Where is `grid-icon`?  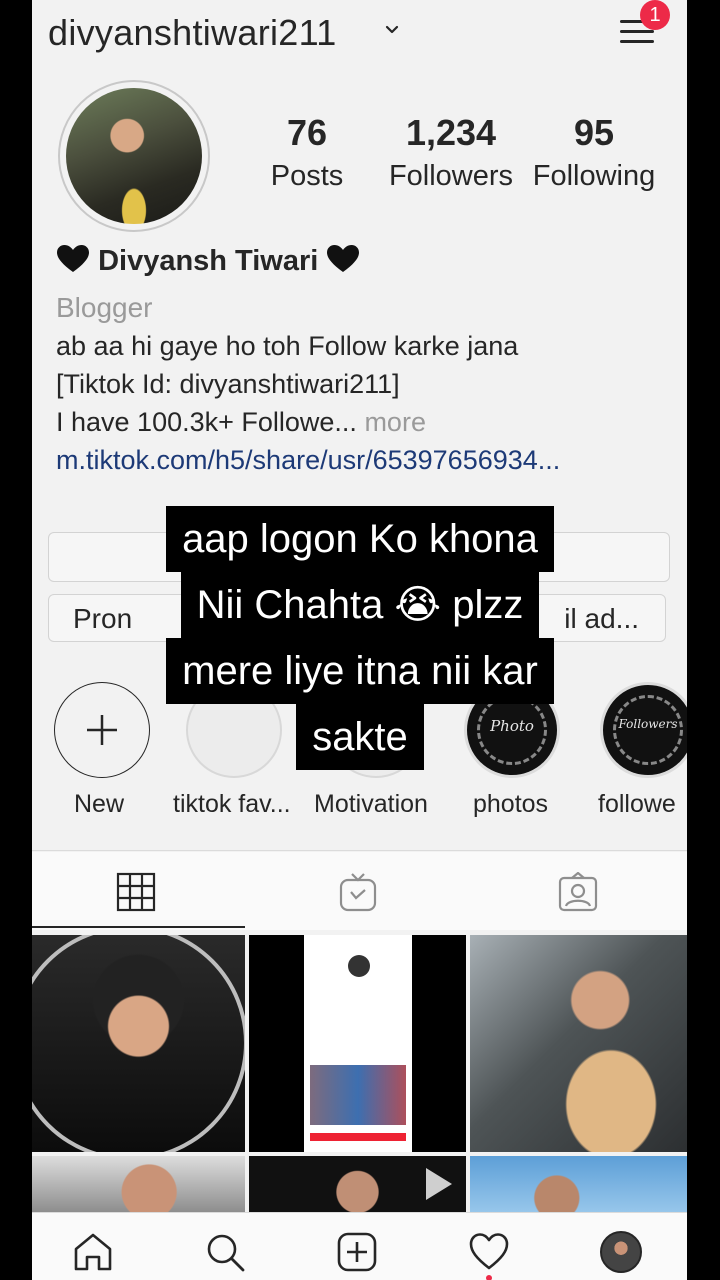
grid-icon is located at coordinates (136, 892).